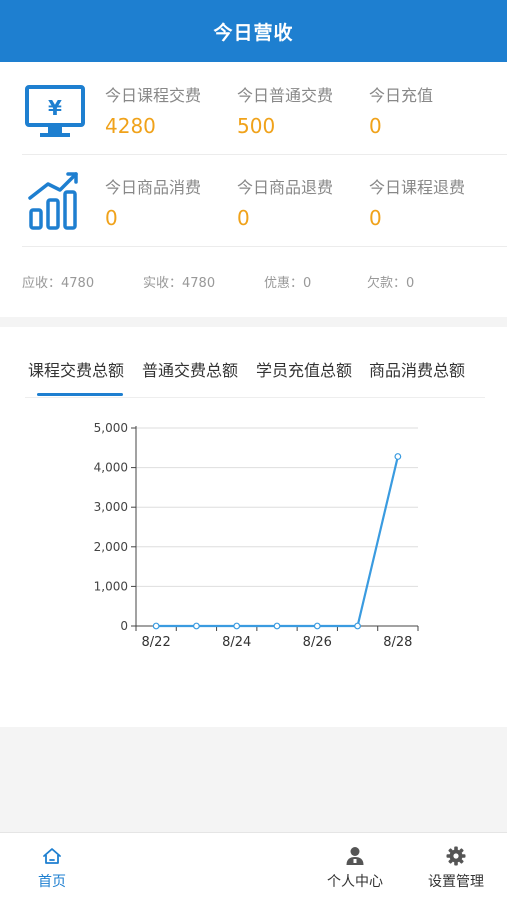 The height and width of the screenshot is (900, 507). Describe the element at coordinates (255, 397) in the screenshot. I see `tabs-divider` at that location.